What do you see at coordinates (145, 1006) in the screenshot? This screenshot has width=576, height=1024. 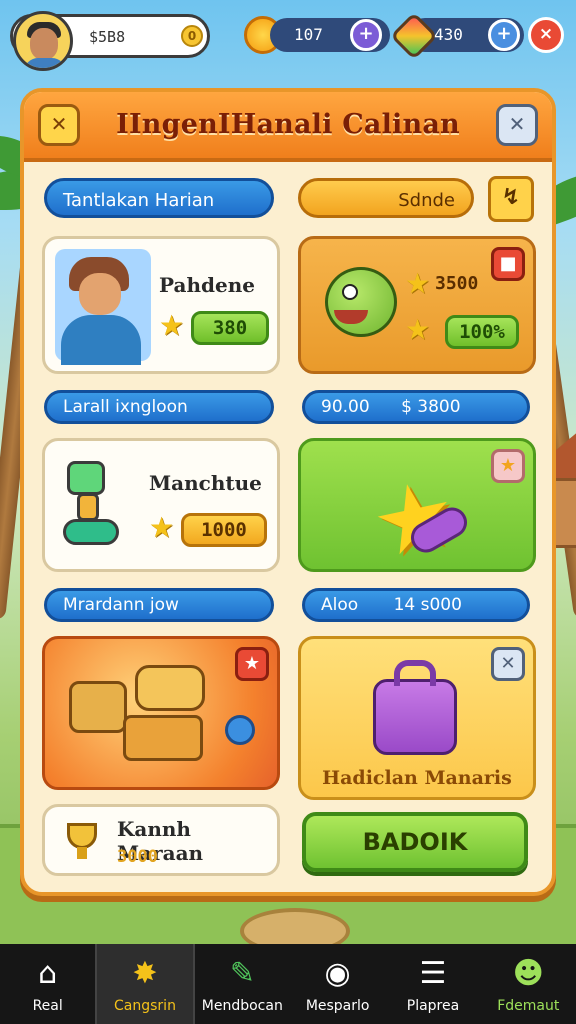 I see `nav-label: Cangsrin` at bounding box center [145, 1006].